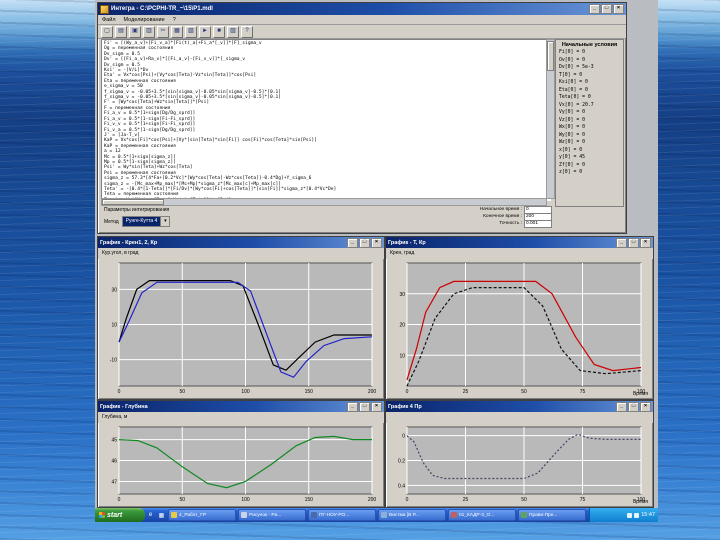 The width and height of the screenshot is (720, 540). What do you see at coordinates (174, 515) in the screenshot?
I see `task-window-icon` at bounding box center [174, 515].